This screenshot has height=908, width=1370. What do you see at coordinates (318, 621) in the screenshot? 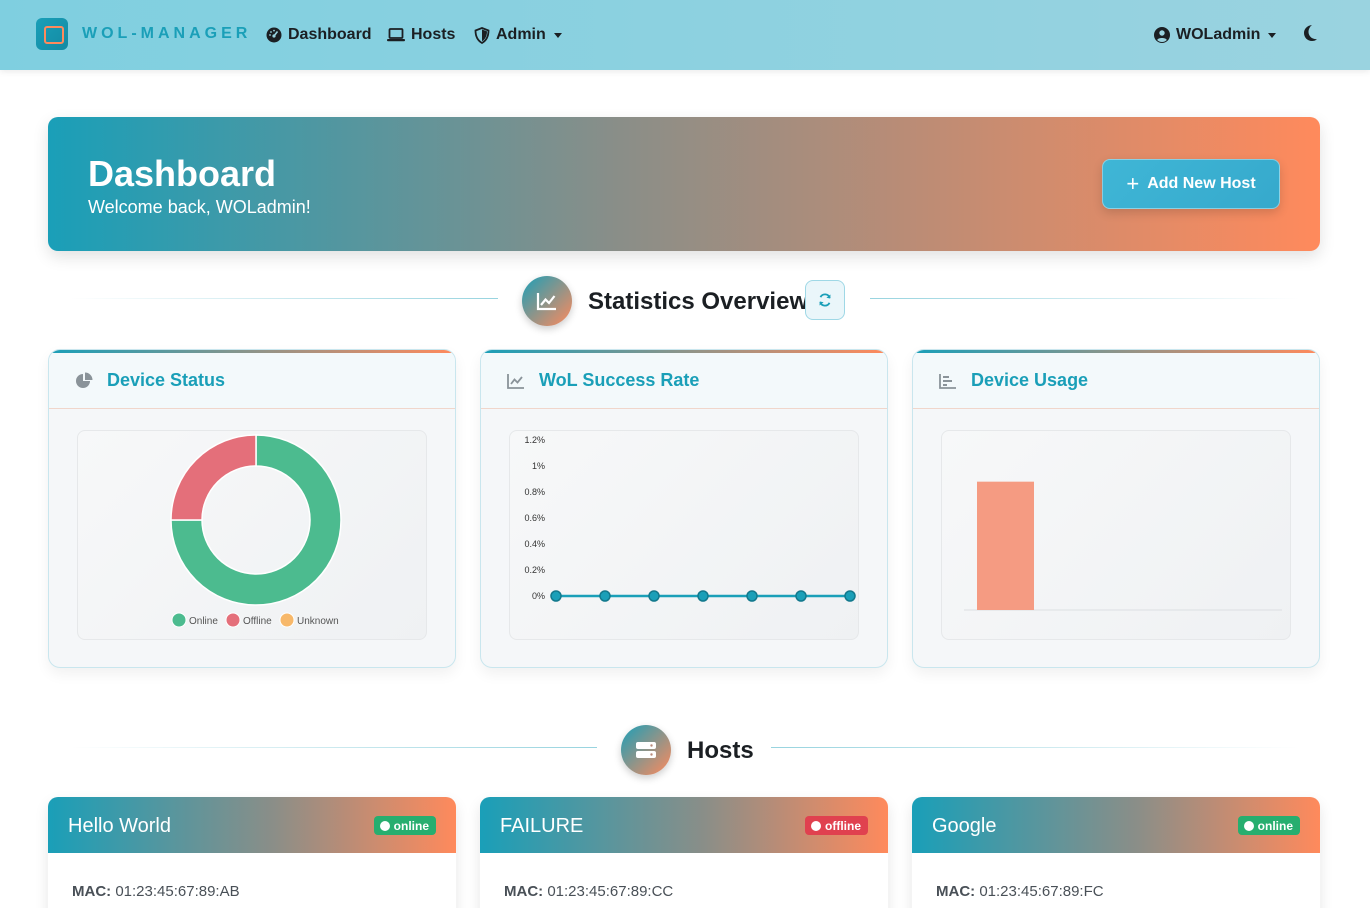
I see `legend-label-unknown: Unknown` at bounding box center [318, 621].